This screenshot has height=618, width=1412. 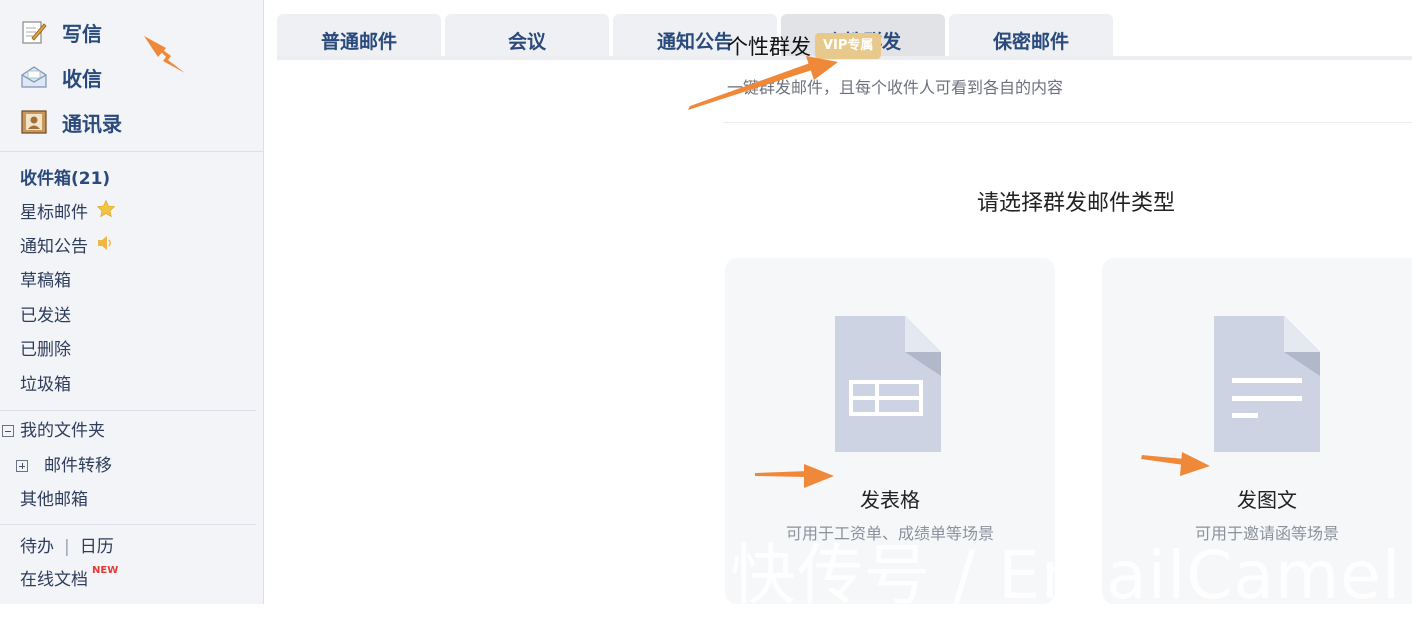 I want to click on sidebar-item-label: 邮件转移, so click(x=78, y=466).